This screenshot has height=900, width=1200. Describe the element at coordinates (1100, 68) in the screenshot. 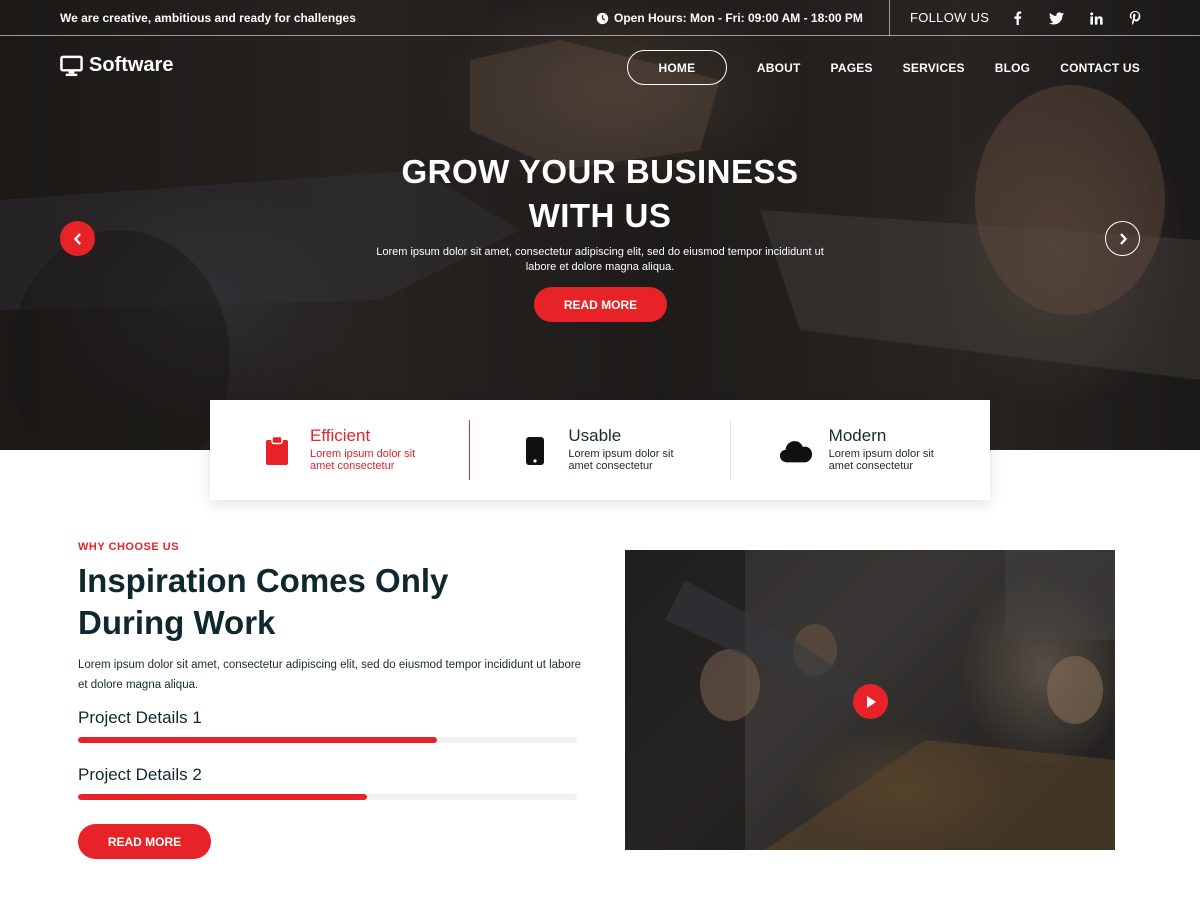

I see `nav-contact-us: CONTACT US` at that location.